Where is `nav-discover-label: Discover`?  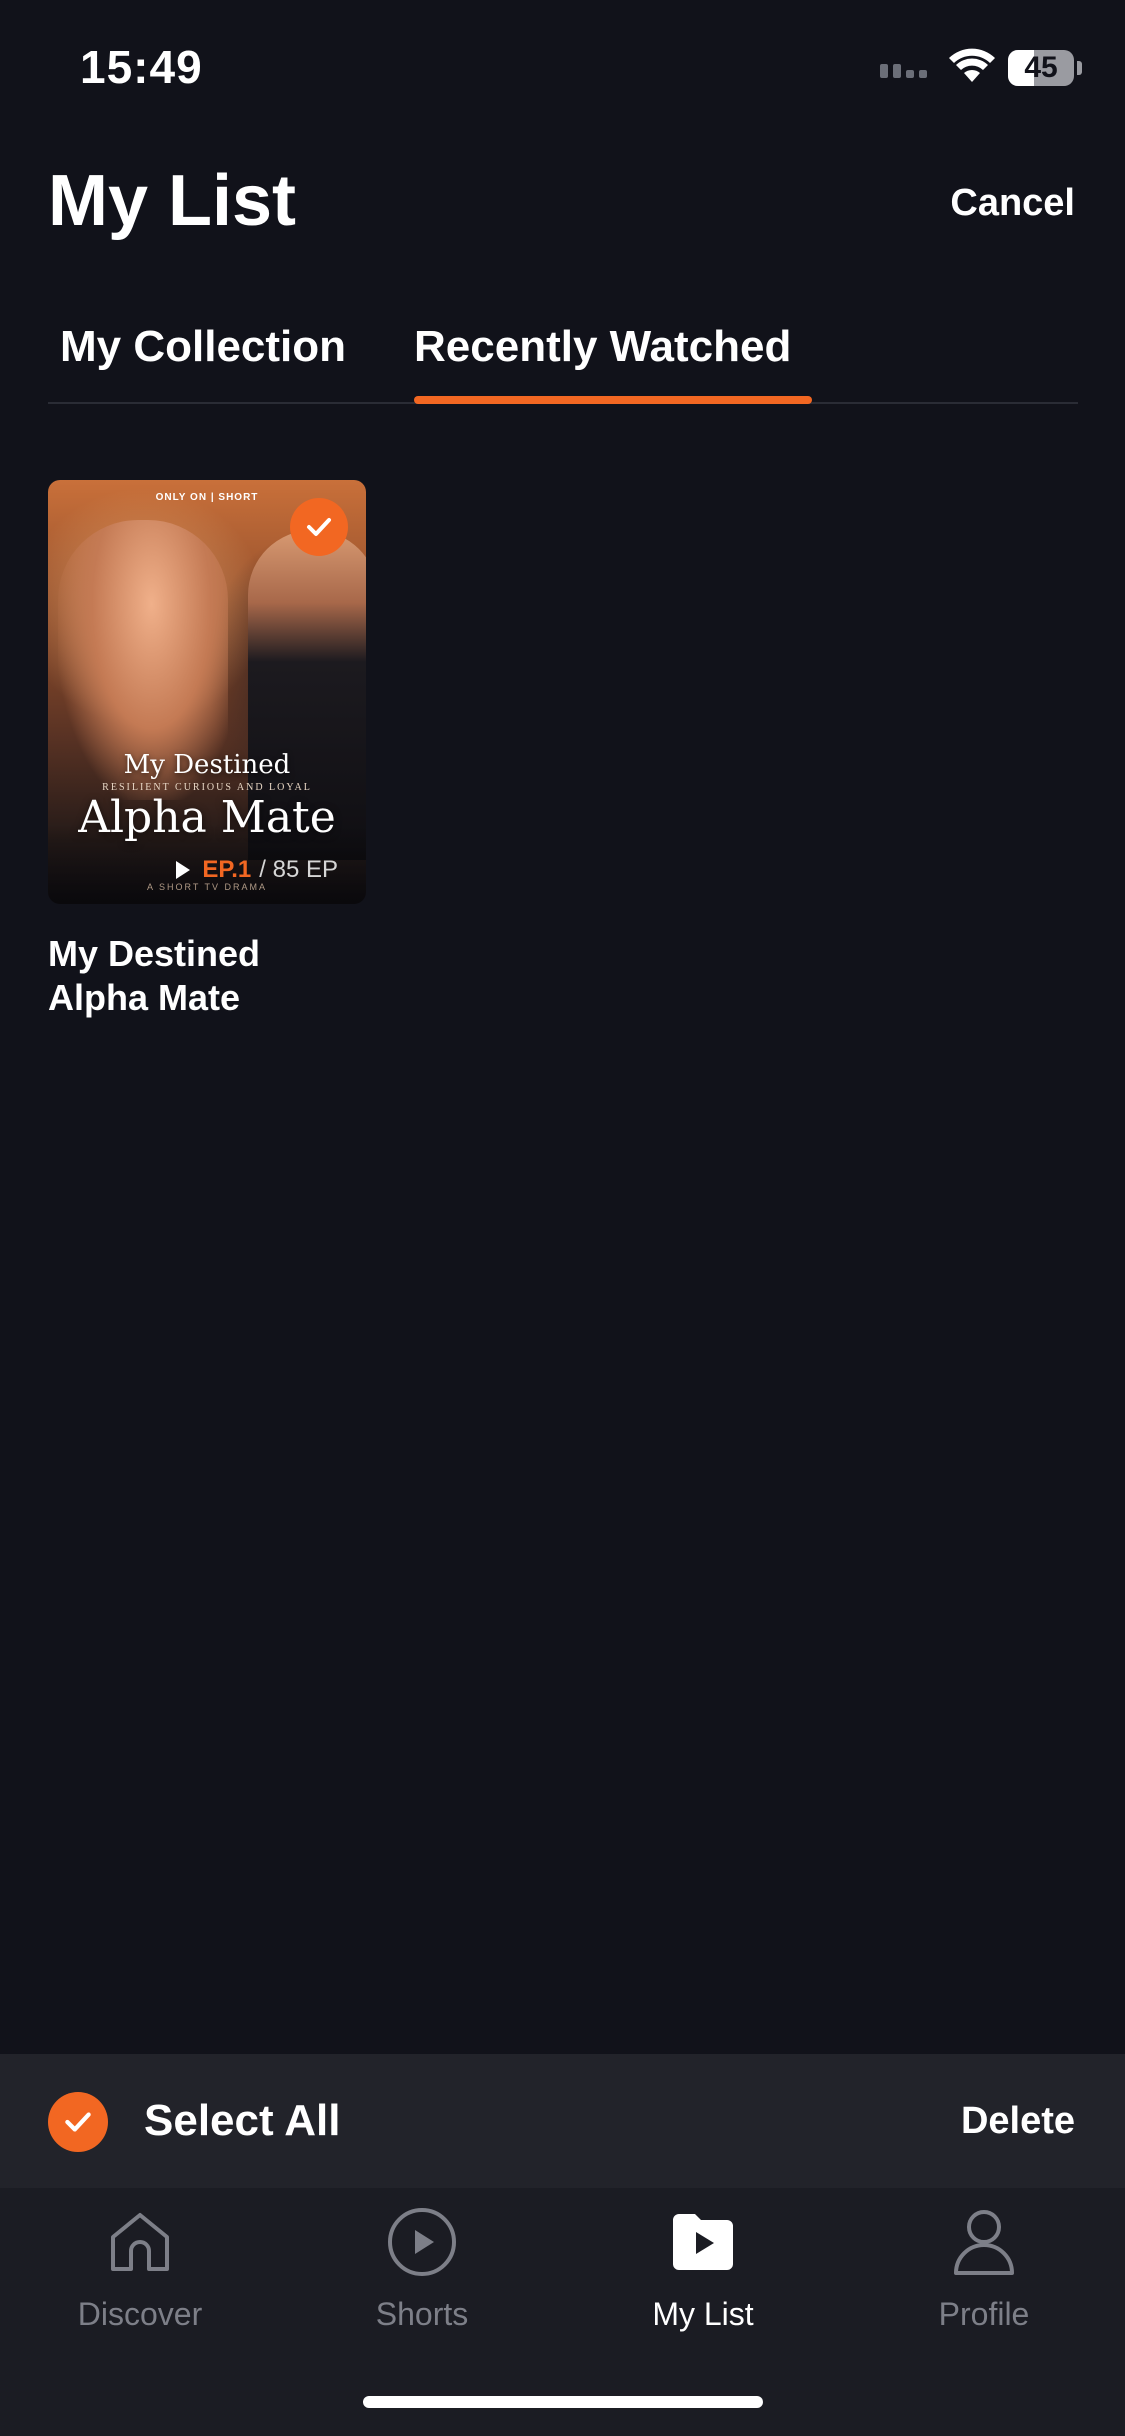 nav-discover-label: Discover is located at coordinates (140, 2314).